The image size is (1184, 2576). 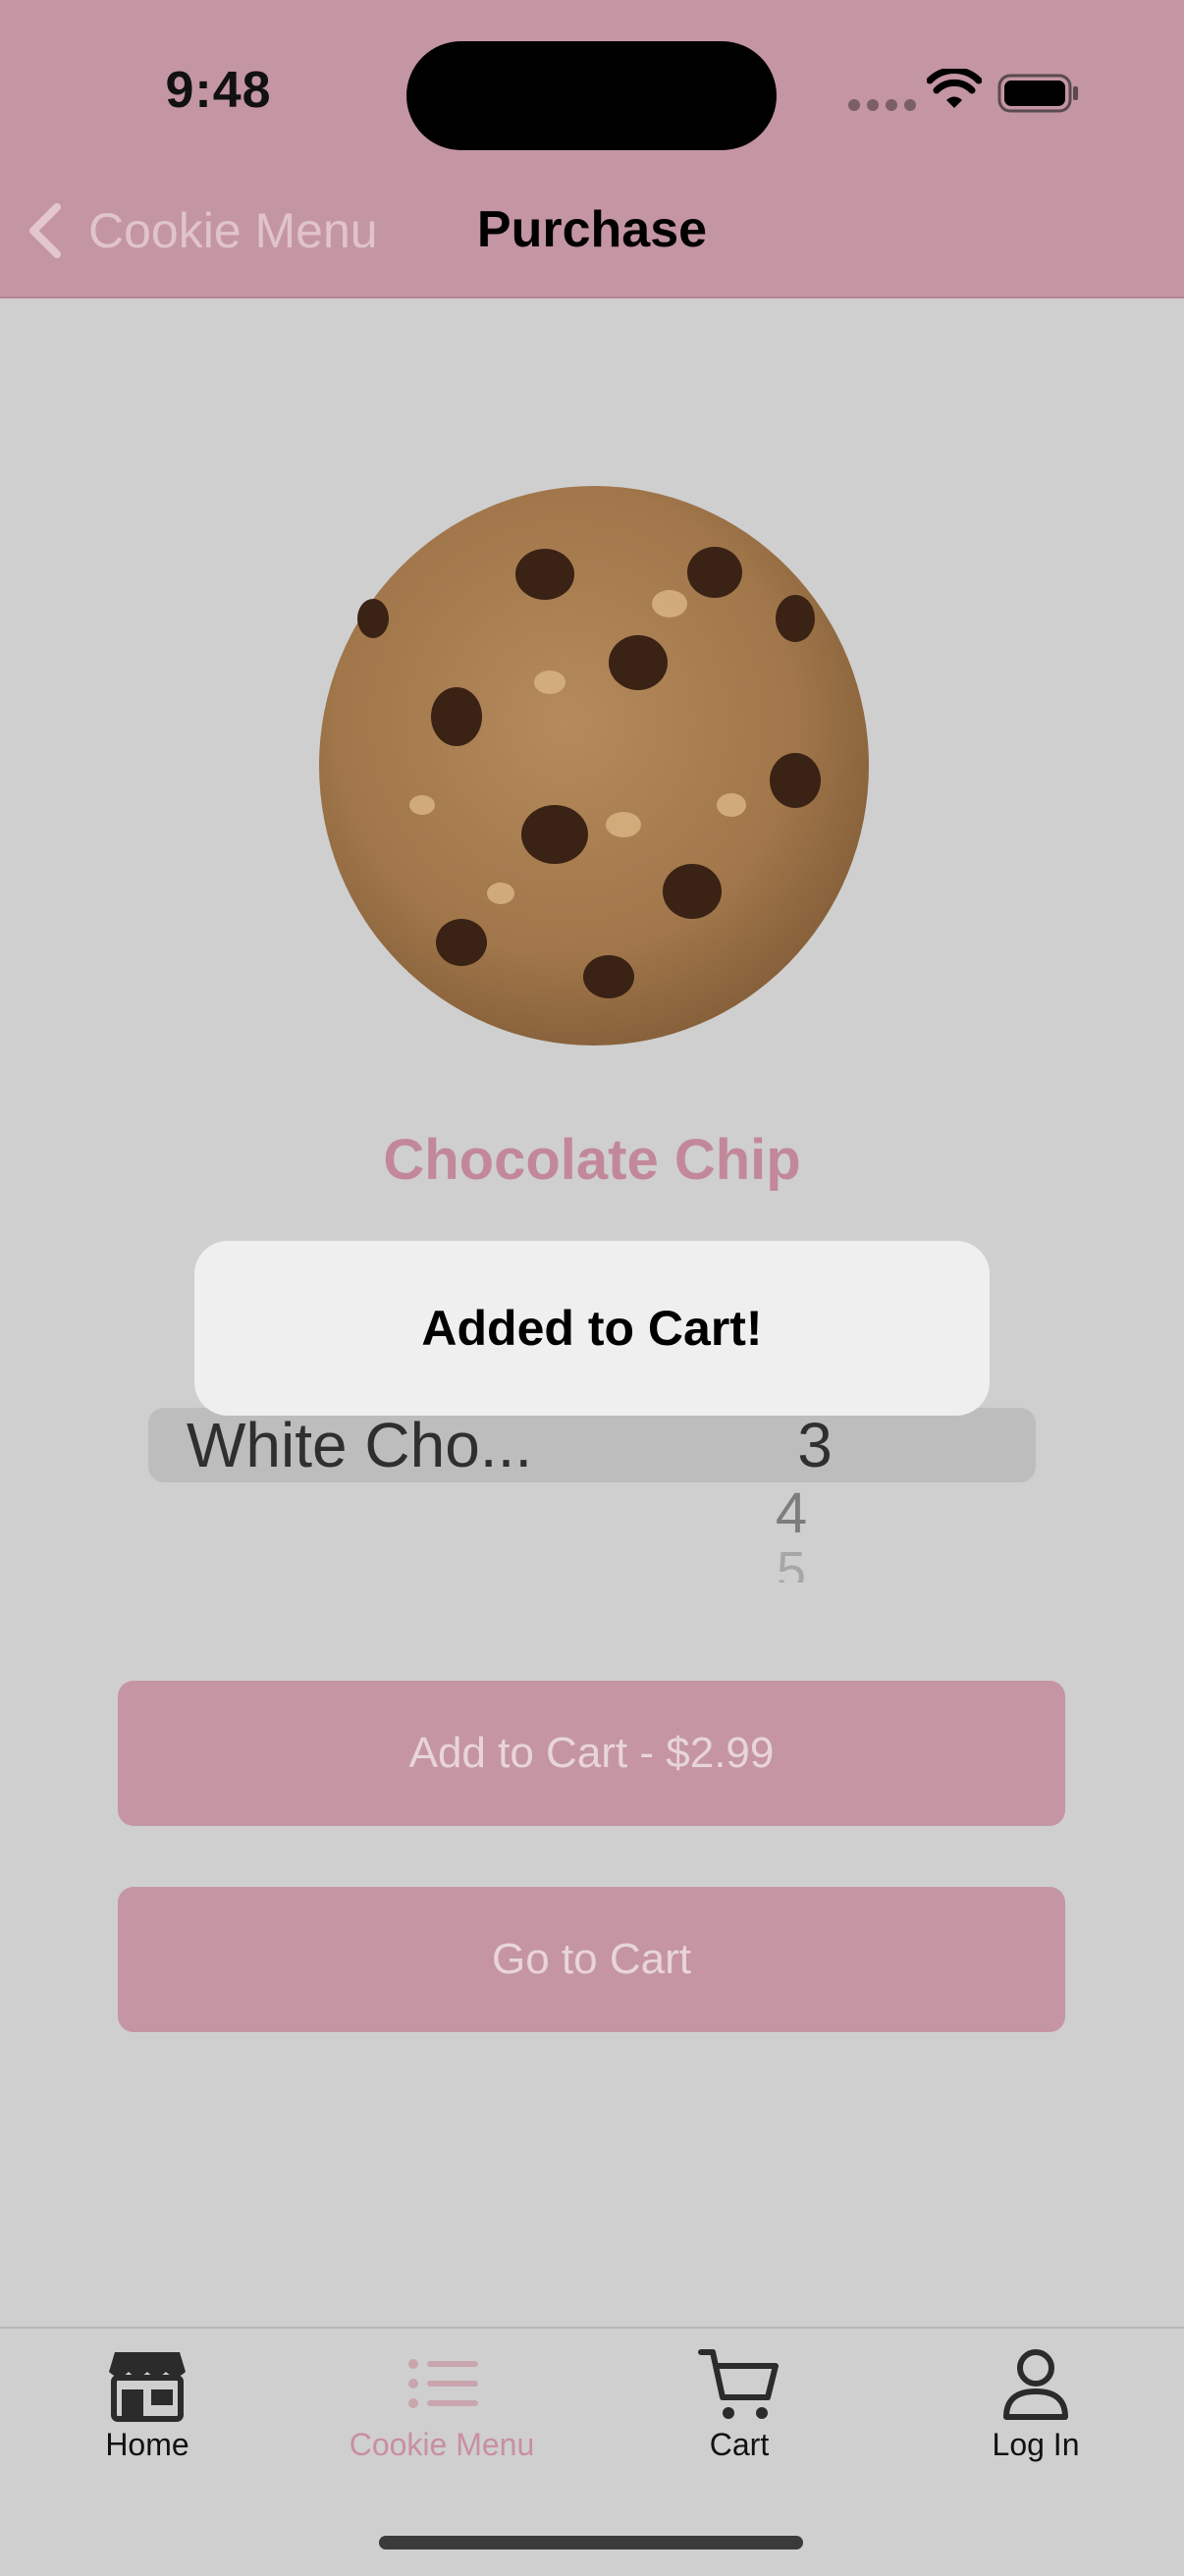 What do you see at coordinates (591, 95) in the screenshot?
I see `dynamic-island` at bounding box center [591, 95].